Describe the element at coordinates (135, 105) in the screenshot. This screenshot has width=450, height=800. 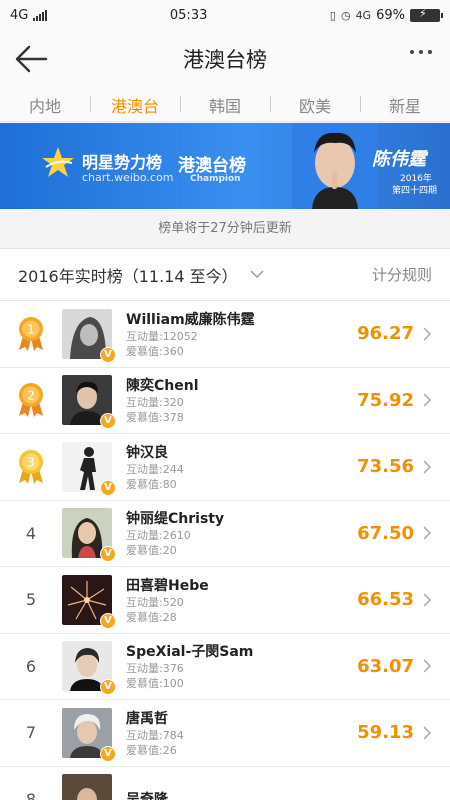
I see `tab-hk-macau-taiwan: 港澳台` at that location.